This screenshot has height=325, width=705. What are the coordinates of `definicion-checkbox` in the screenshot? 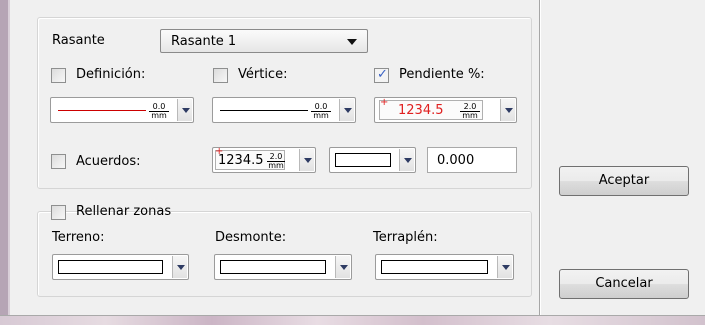 It's located at (58, 75).